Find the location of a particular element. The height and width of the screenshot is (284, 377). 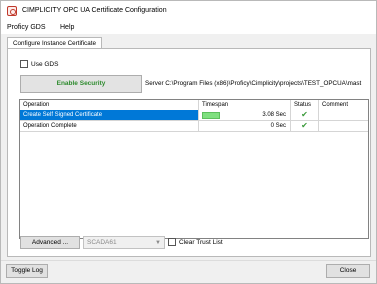

table-row: Operation Complete 0 Sec ✔ is located at coordinates (194, 126).